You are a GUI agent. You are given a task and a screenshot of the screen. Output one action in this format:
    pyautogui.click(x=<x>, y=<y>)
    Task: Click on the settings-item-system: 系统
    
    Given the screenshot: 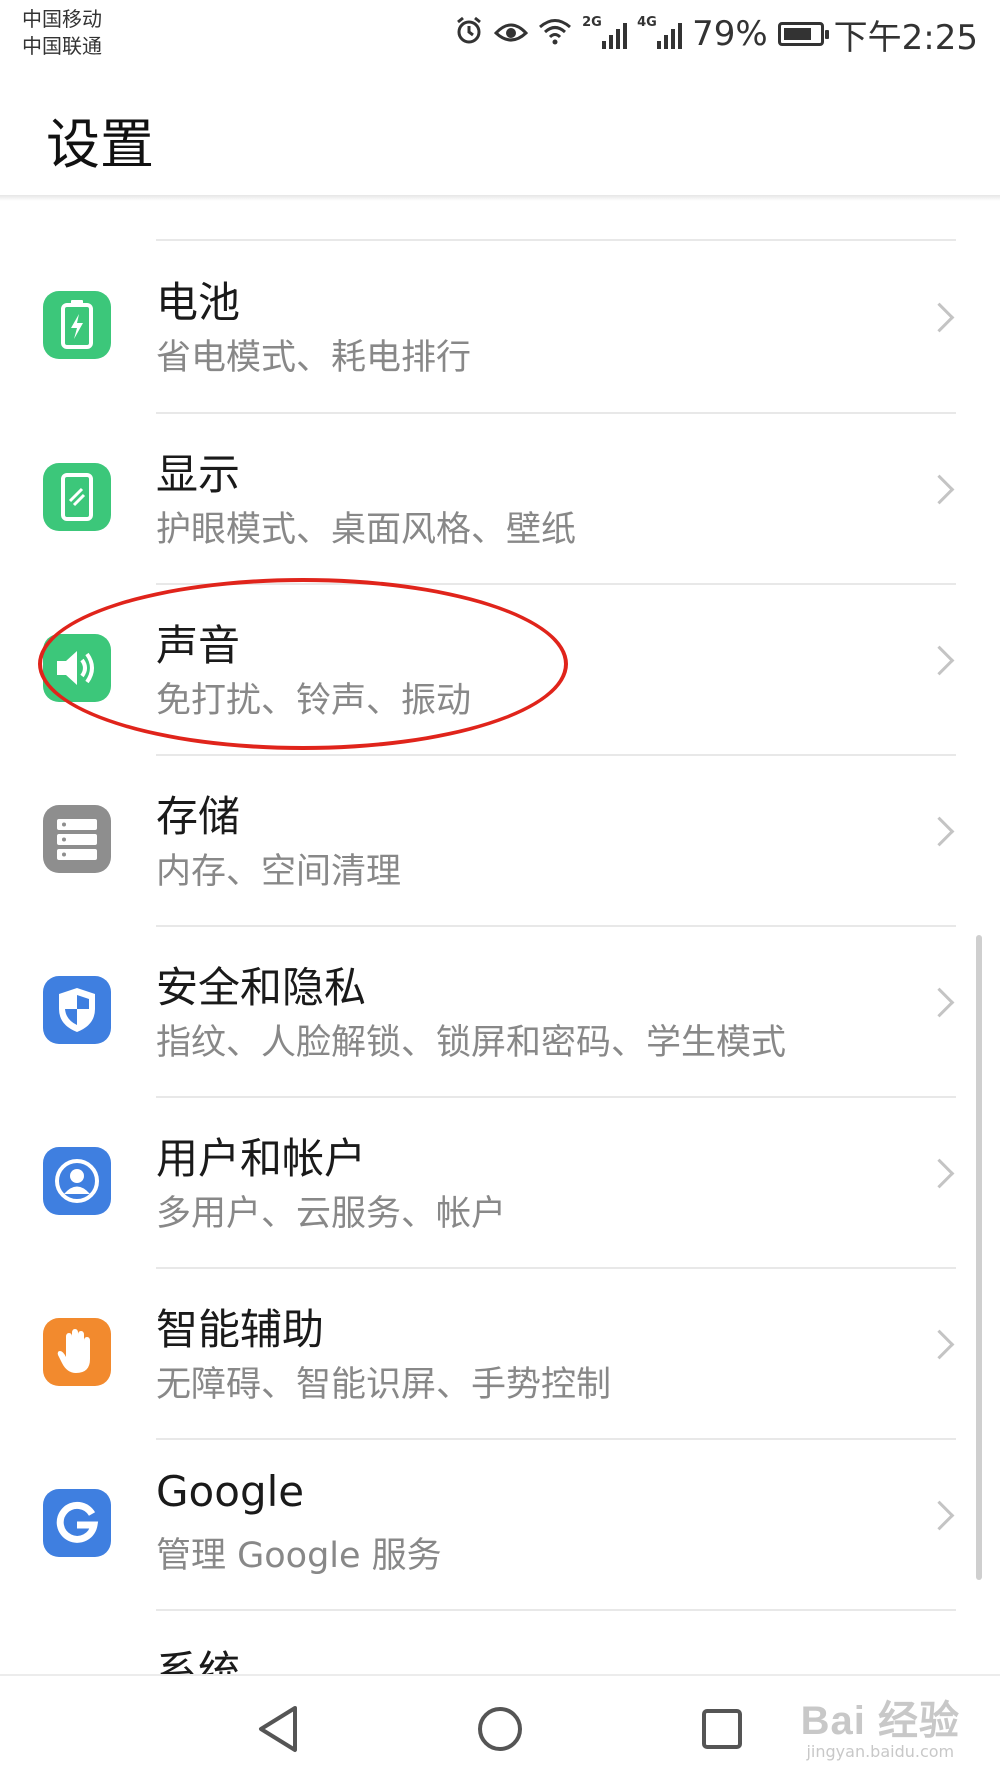 What is the action you would take?
    pyautogui.click(x=500, y=1642)
    